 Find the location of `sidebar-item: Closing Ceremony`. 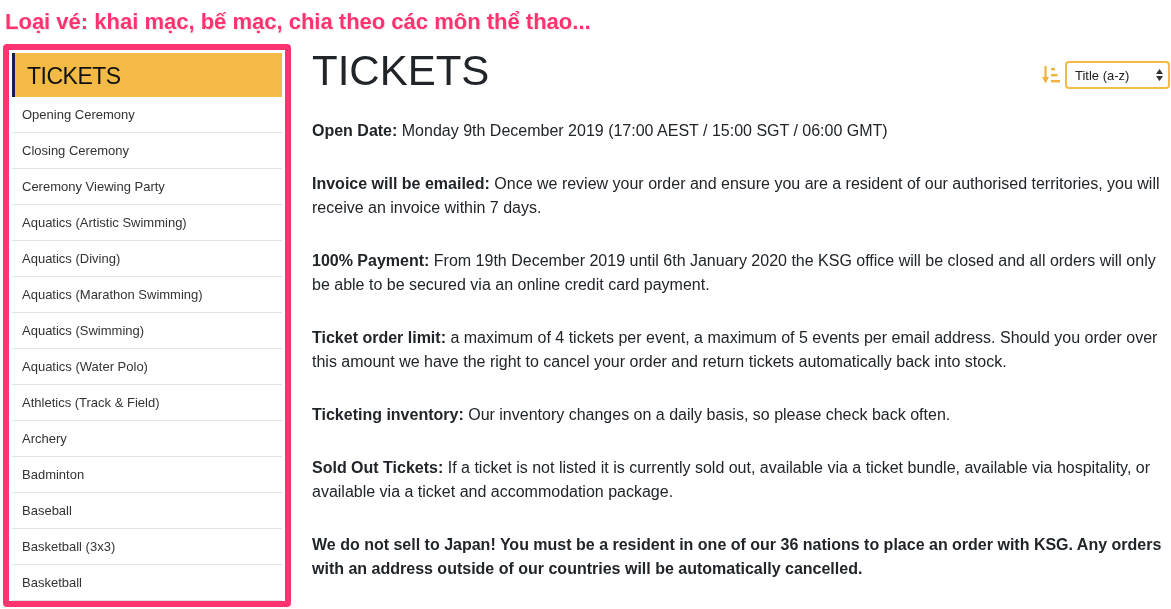

sidebar-item: Closing Ceremony is located at coordinates (147, 151).